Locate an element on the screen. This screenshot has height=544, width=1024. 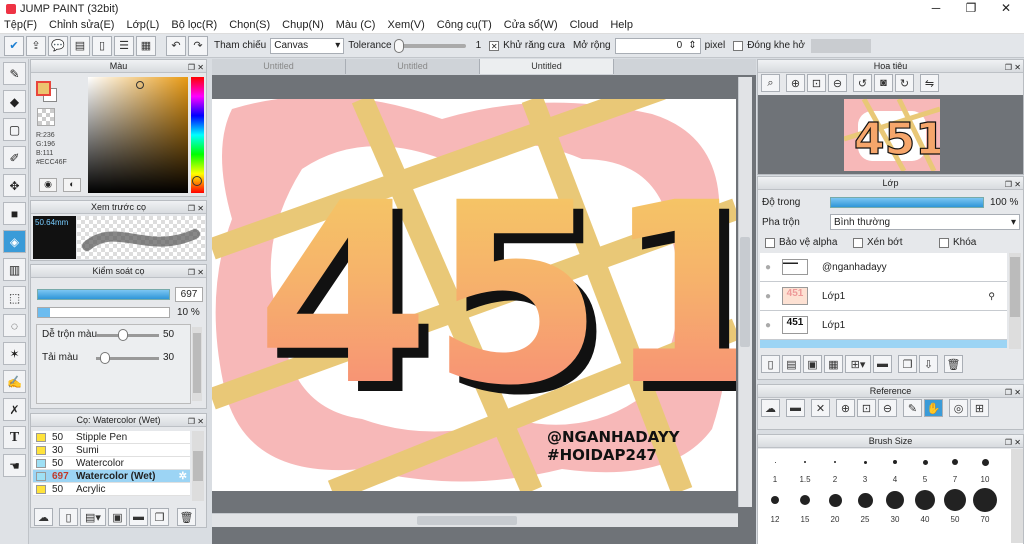
flip-icon: ⇋ is located at coordinates (929, 83).